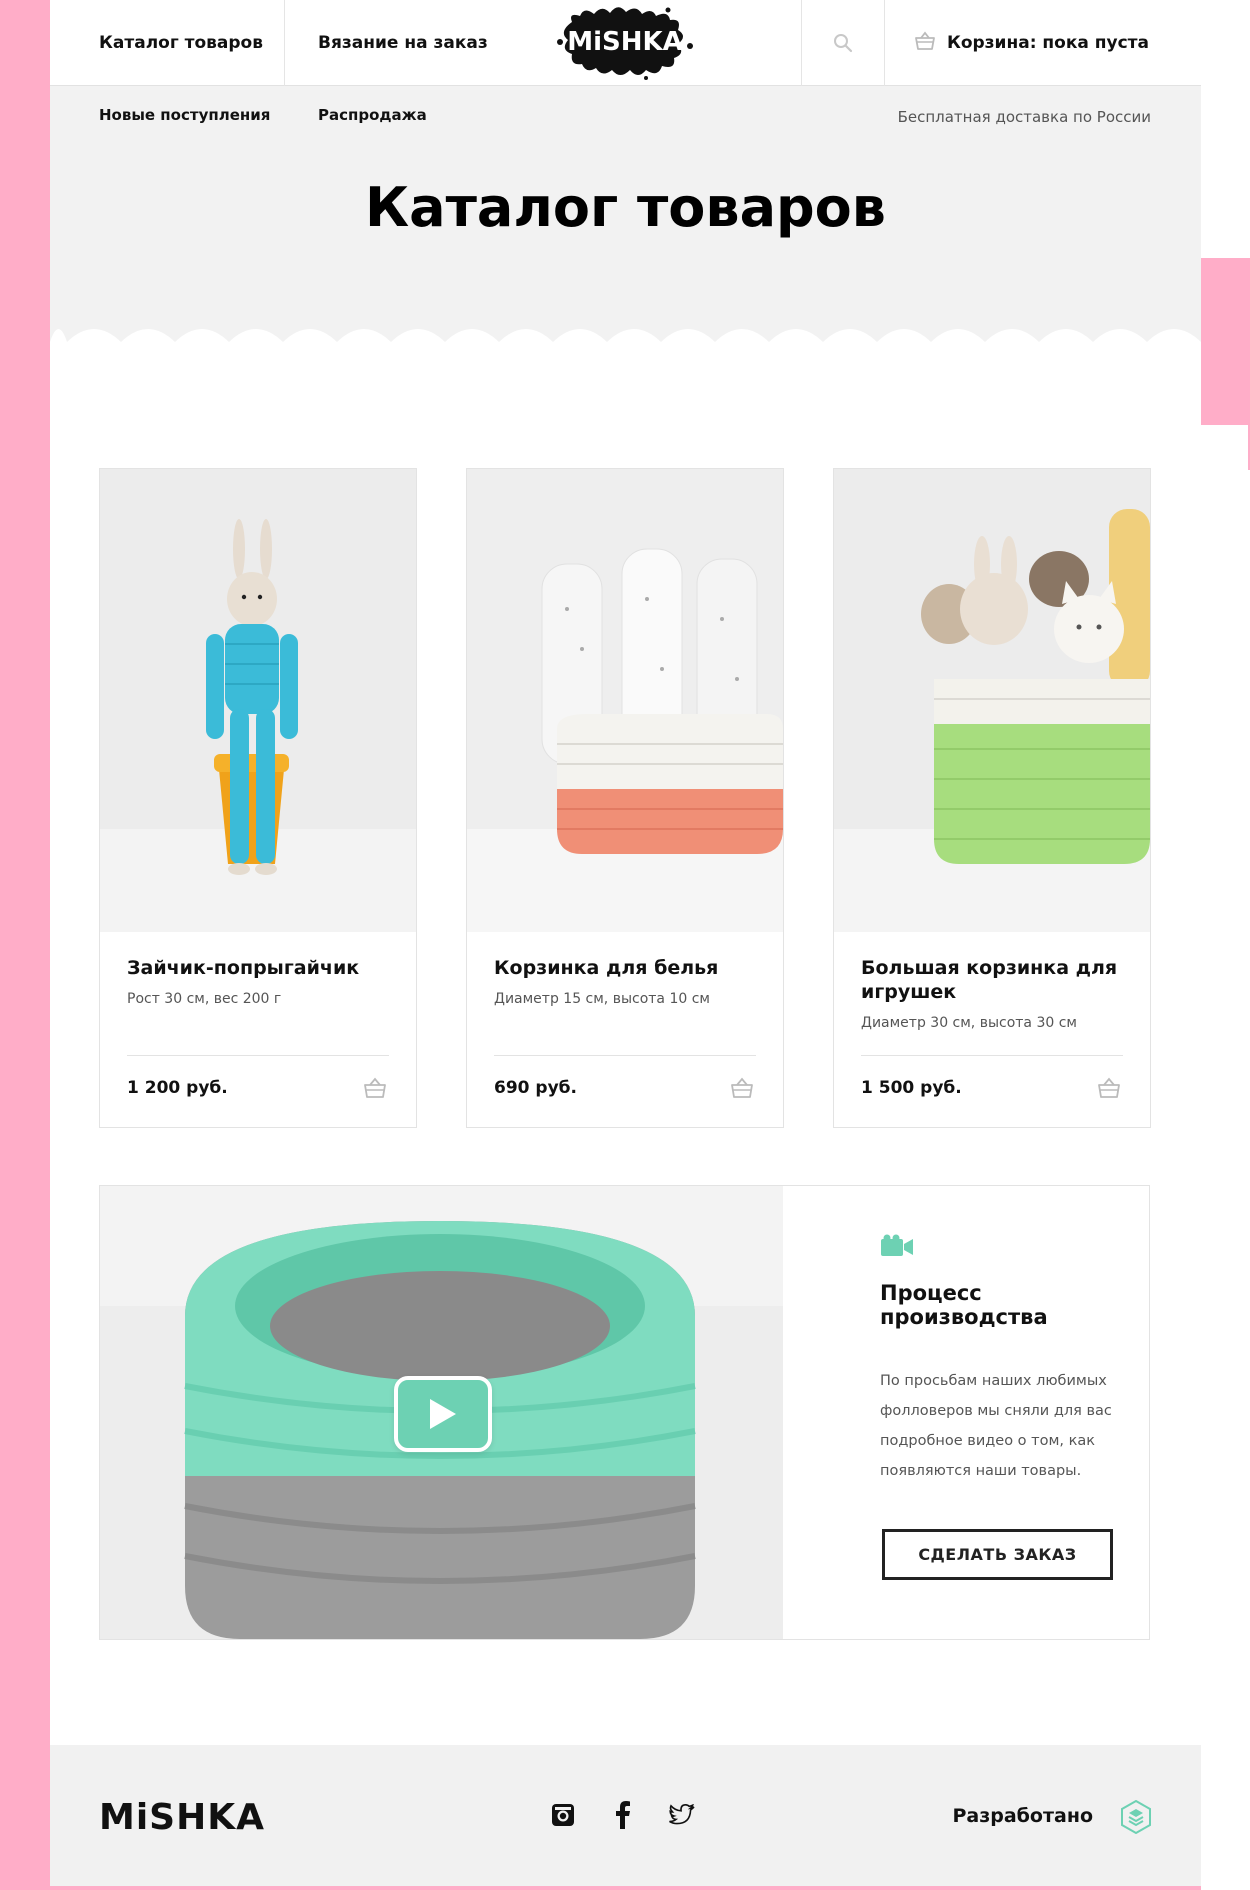 The width and height of the screenshot is (1250, 1890). I want to click on play-video-button, so click(443, 1414).